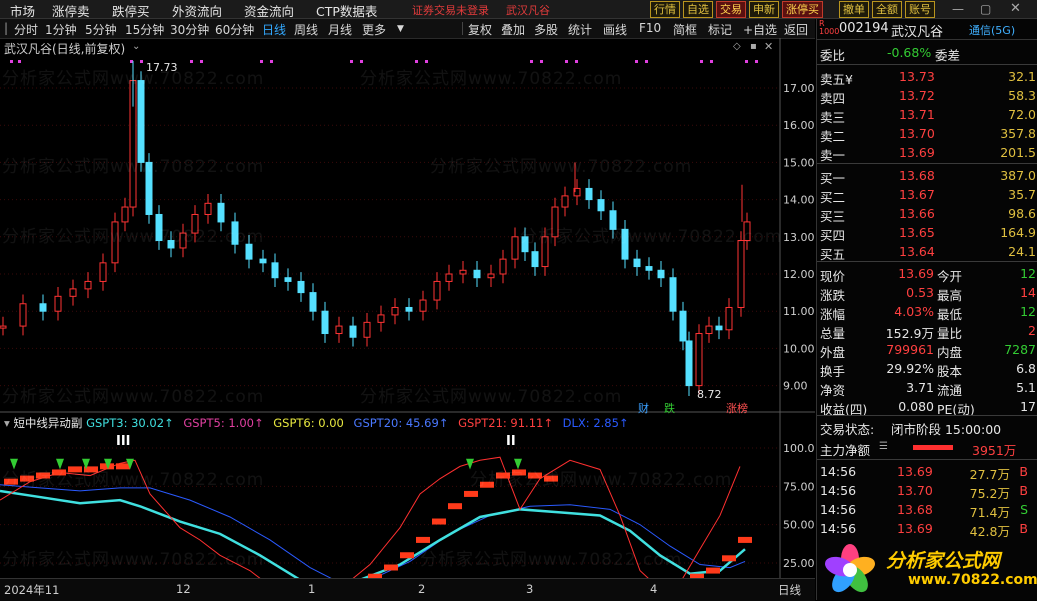  What do you see at coordinates (650, 28) in the screenshot?
I see `tool-f10: F10` at bounding box center [650, 28].